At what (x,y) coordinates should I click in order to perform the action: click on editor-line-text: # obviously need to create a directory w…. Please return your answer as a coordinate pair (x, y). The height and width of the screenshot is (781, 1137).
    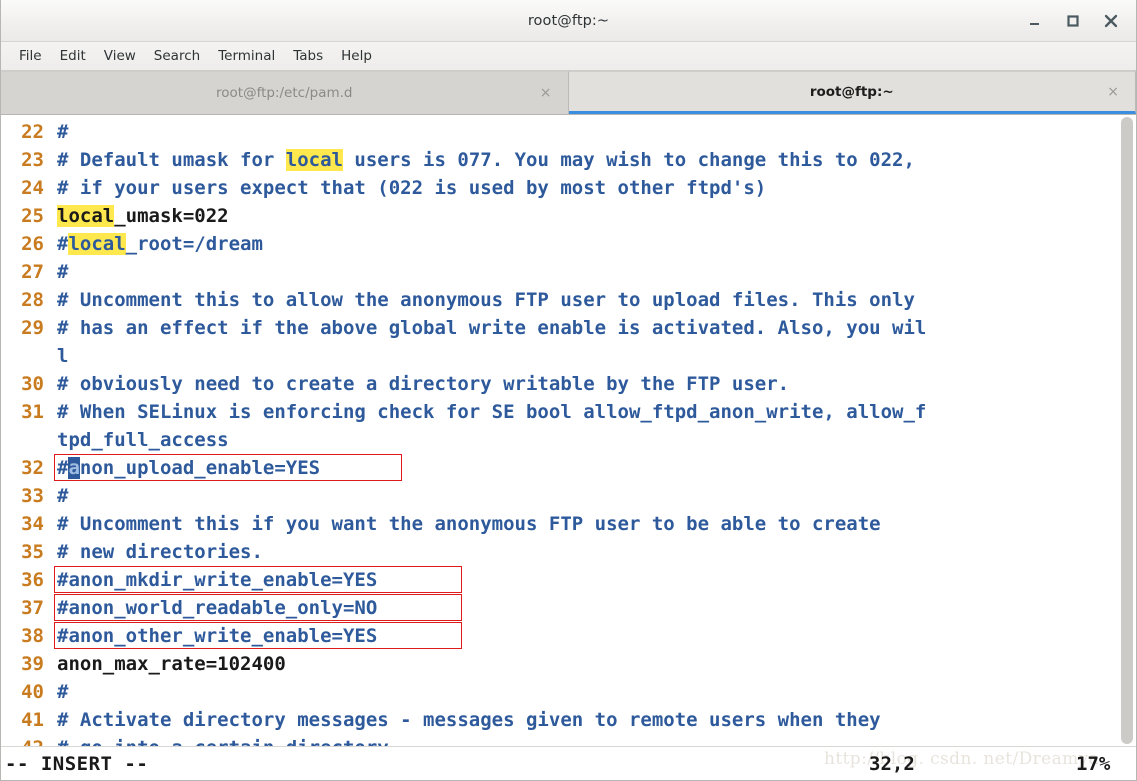
    Looking at the image, I should click on (423, 384).